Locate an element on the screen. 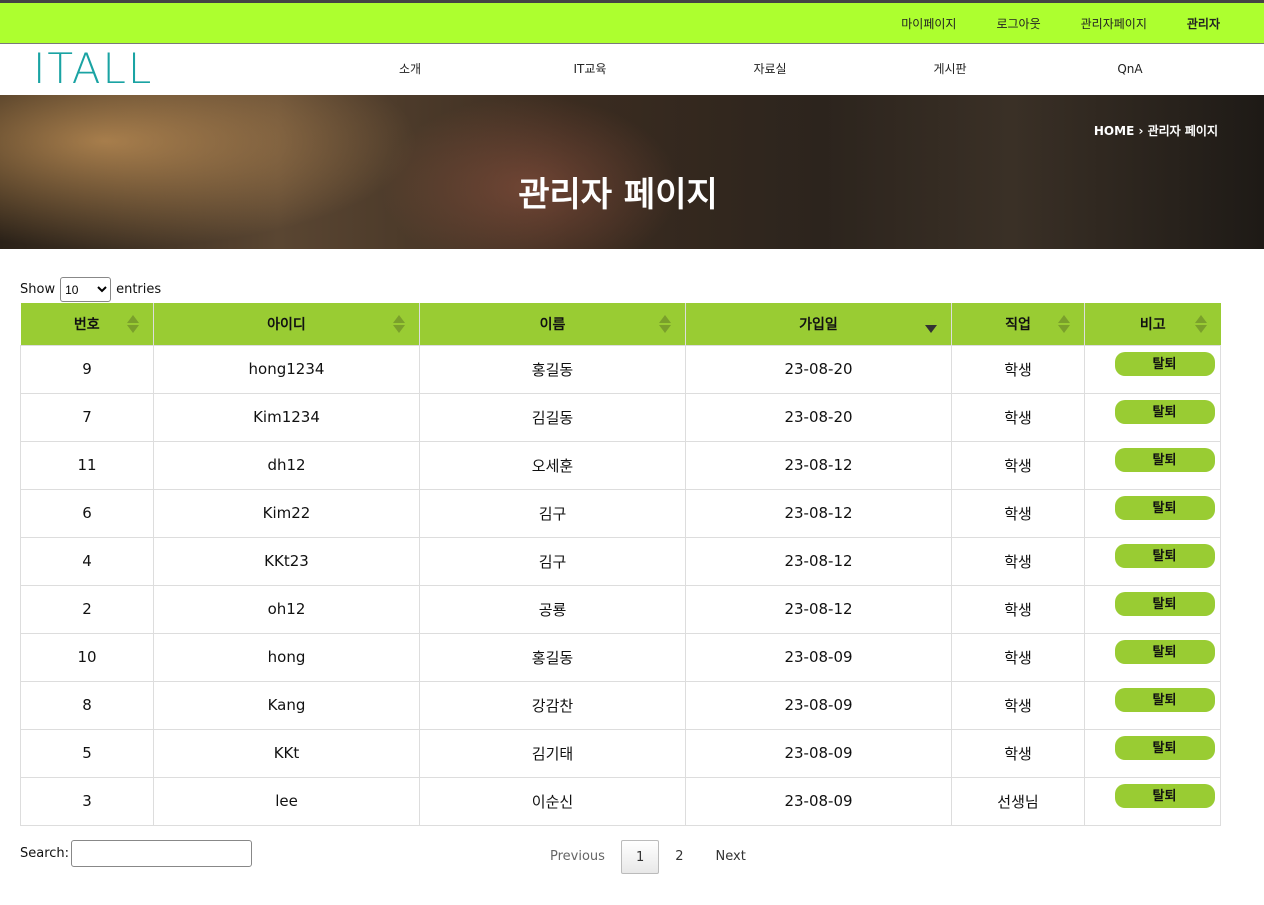 The height and width of the screenshot is (905, 1264). cell-name: 이순신 is located at coordinates (552, 801).